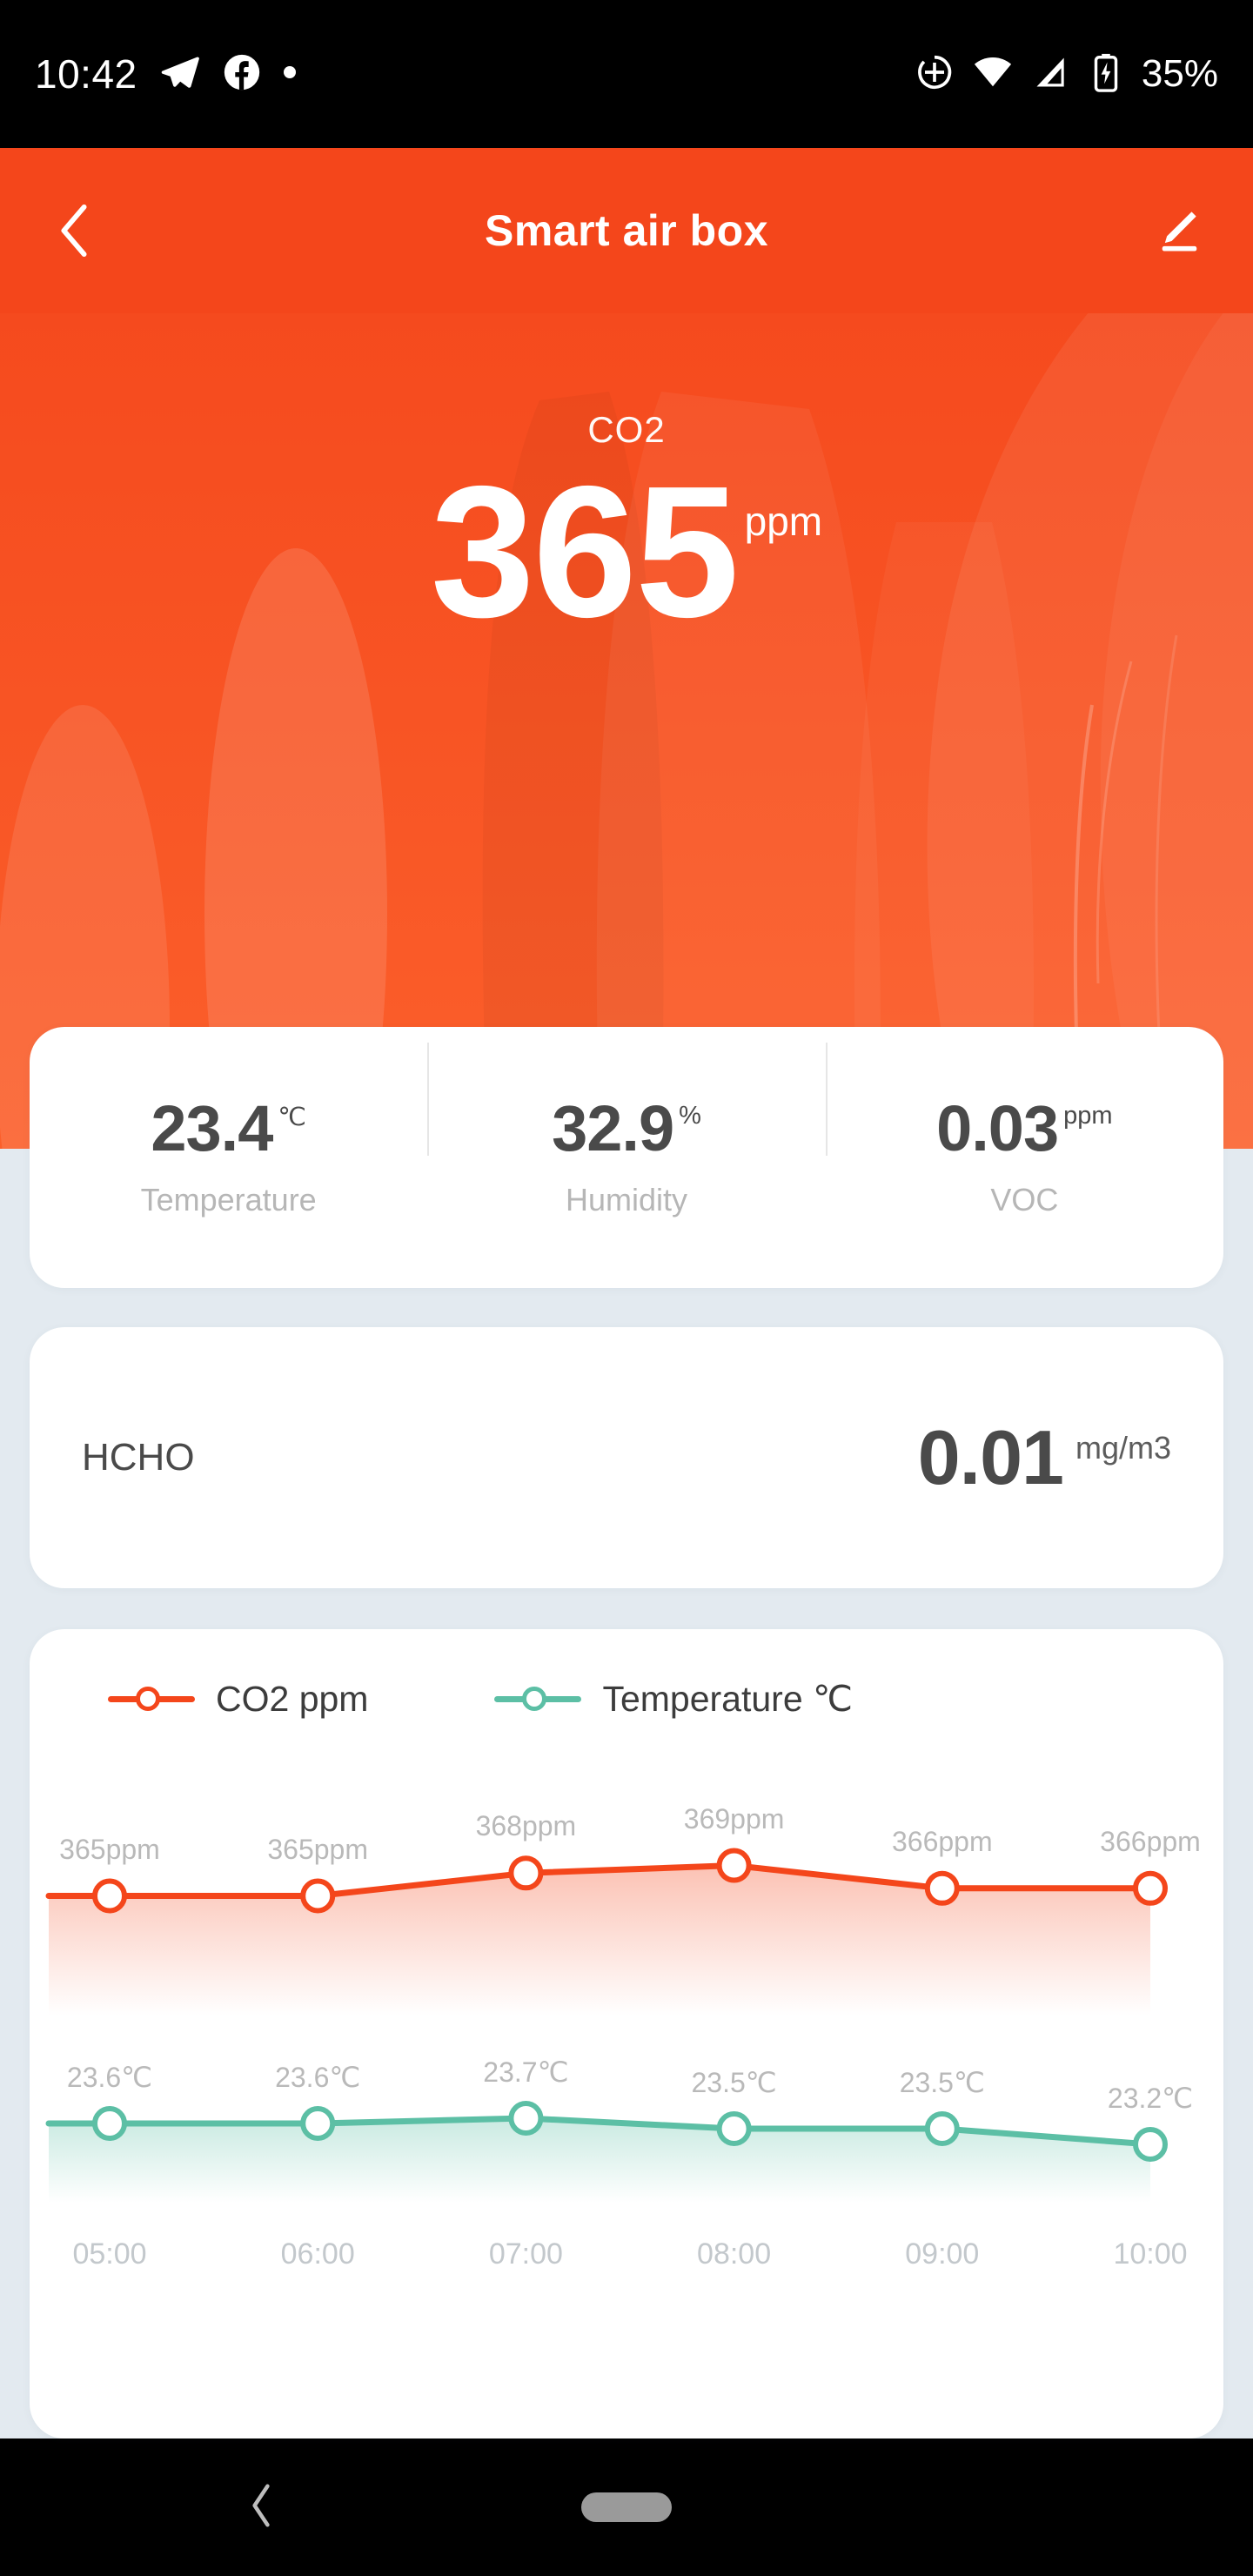 This screenshot has height=2576, width=1253. What do you see at coordinates (942, 2254) in the screenshot?
I see `chart-x-label: 09:00` at bounding box center [942, 2254].